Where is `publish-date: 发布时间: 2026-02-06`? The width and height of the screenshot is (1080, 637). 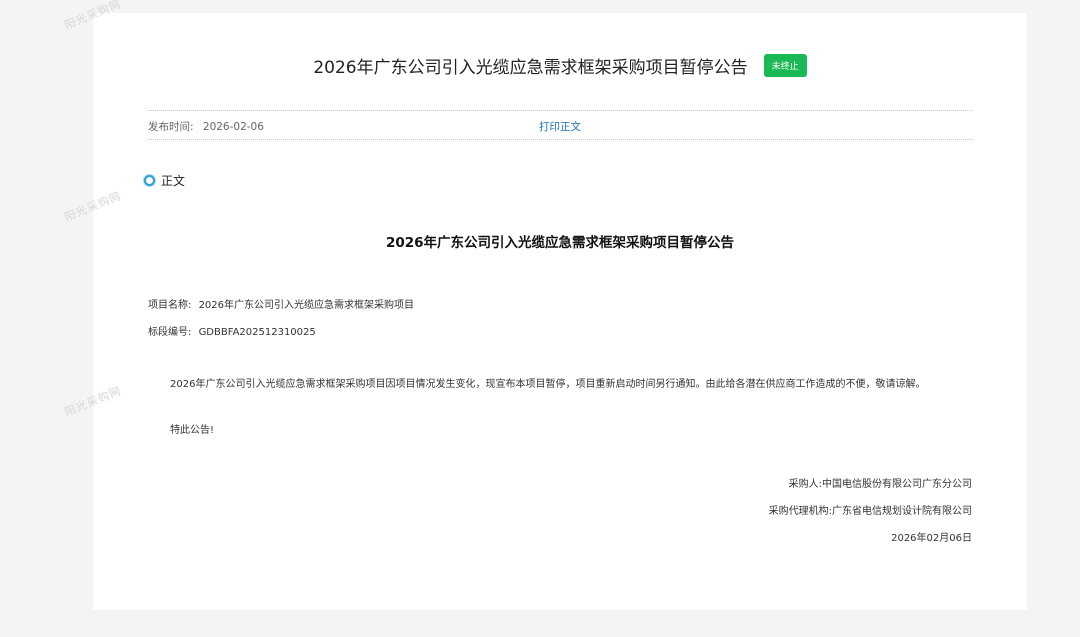
publish-date: 发布时间: 2026-02-06 is located at coordinates (206, 126).